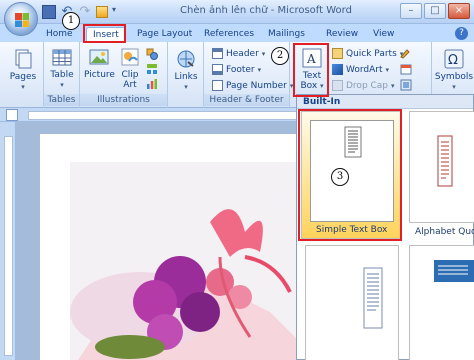 The height and width of the screenshot is (360, 474). I want to click on table-dropdown-icon: ▾, so click(62, 85).